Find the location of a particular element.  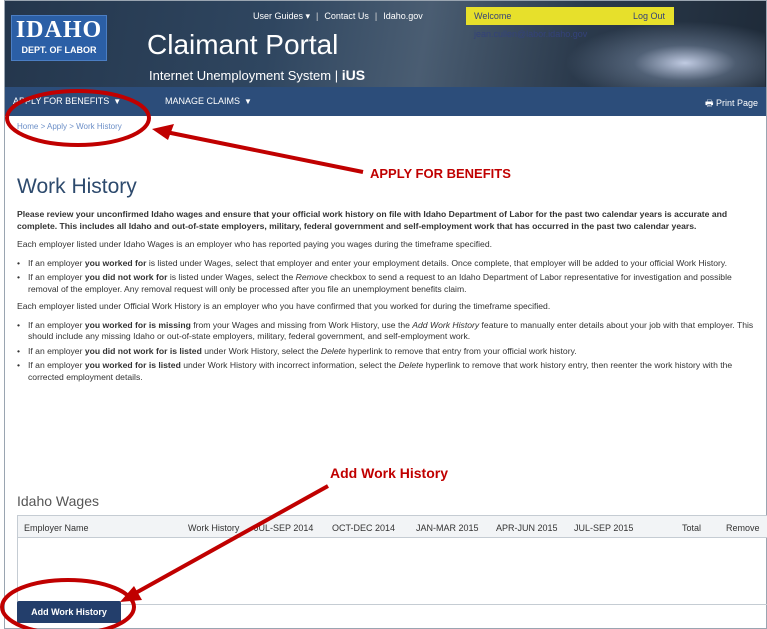

logo-subtitle: DEPT. OF LABOR is located at coordinates (59, 50).